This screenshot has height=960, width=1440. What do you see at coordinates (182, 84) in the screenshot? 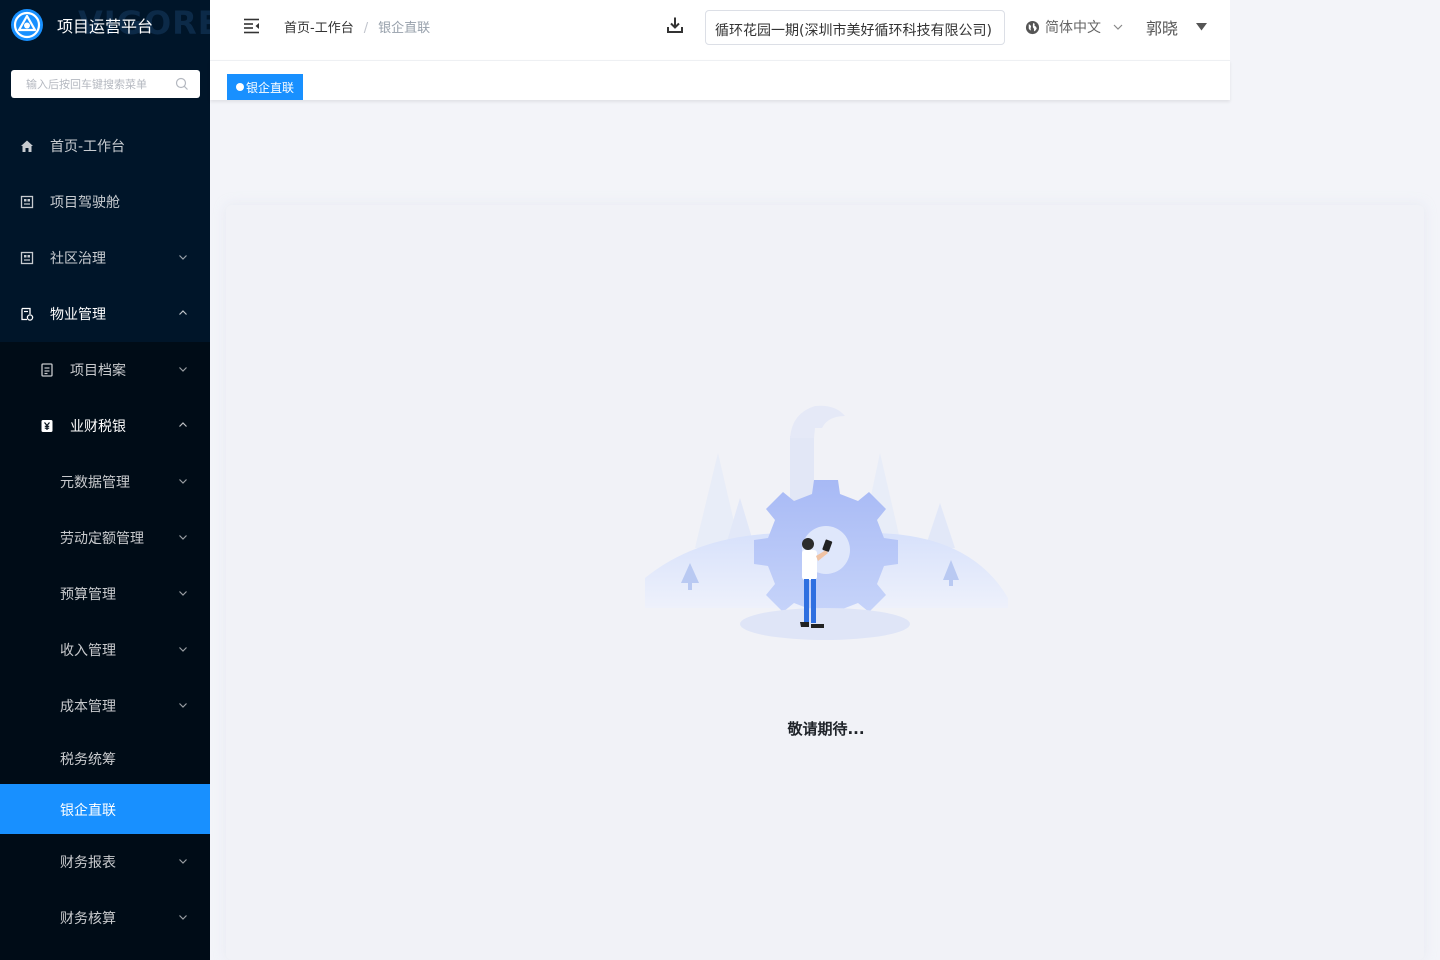
I see `search-icon` at bounding box center [182, 84].